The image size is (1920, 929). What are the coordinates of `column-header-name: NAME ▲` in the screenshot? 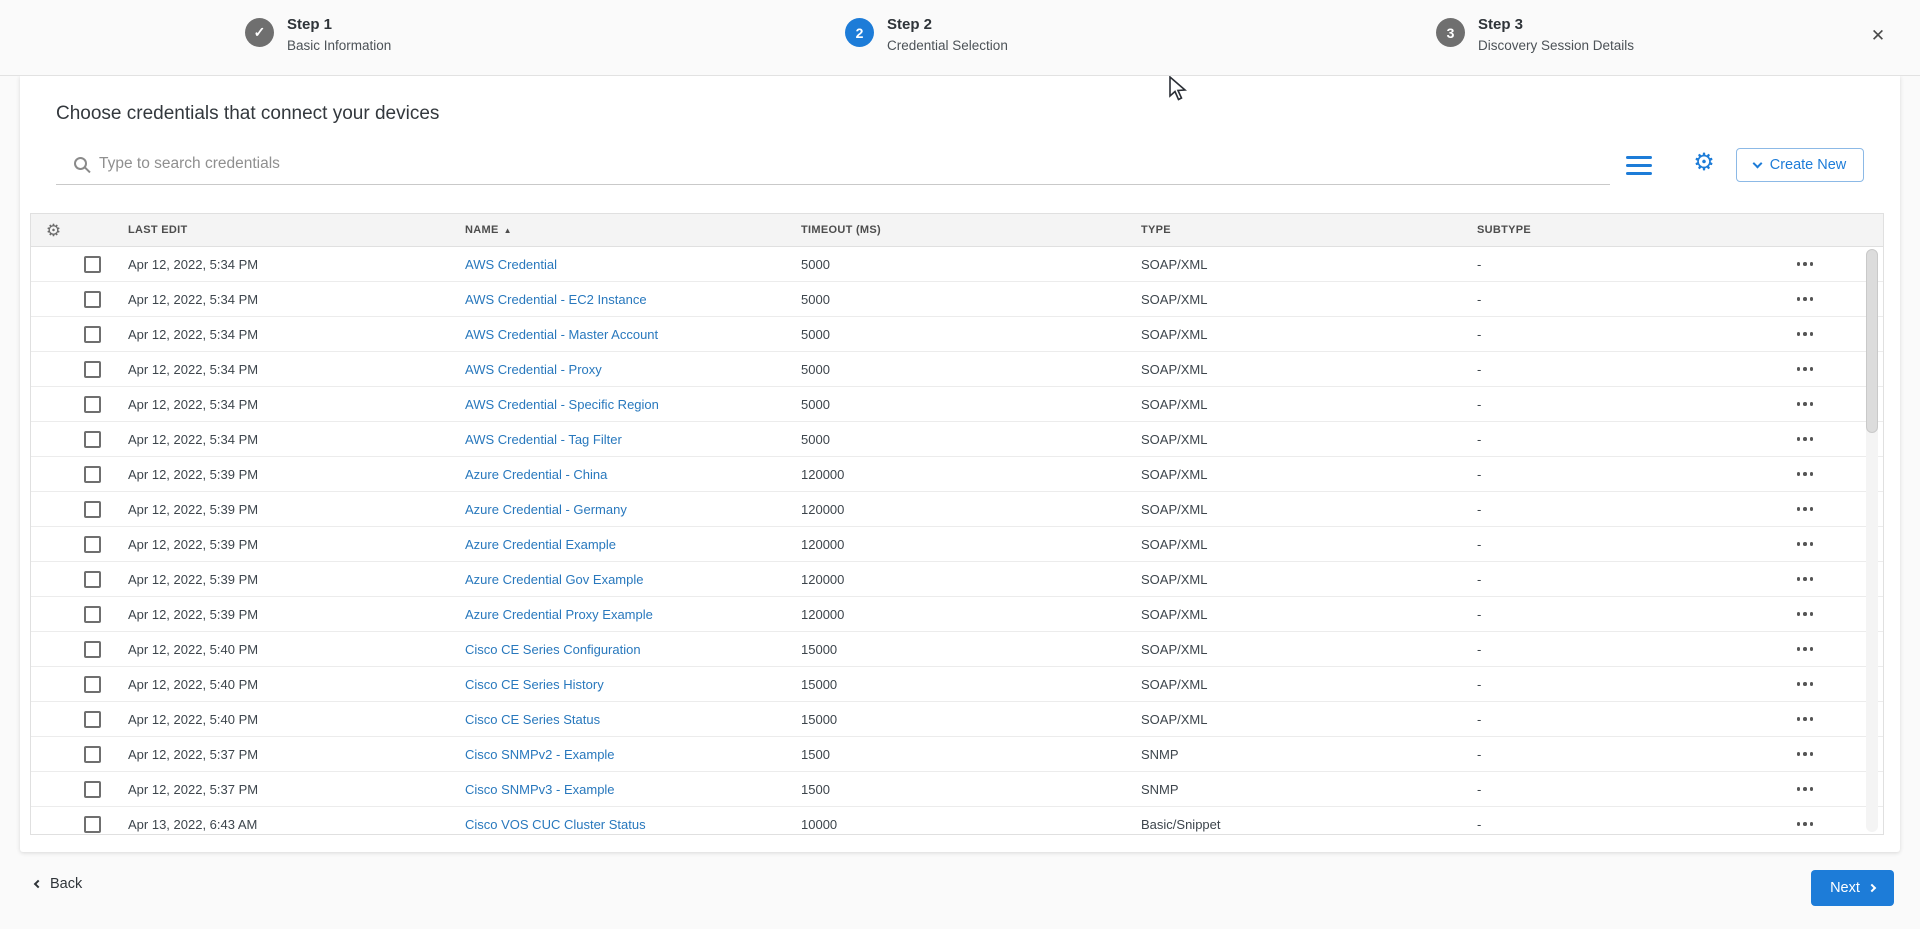 It's located at (621, 230).